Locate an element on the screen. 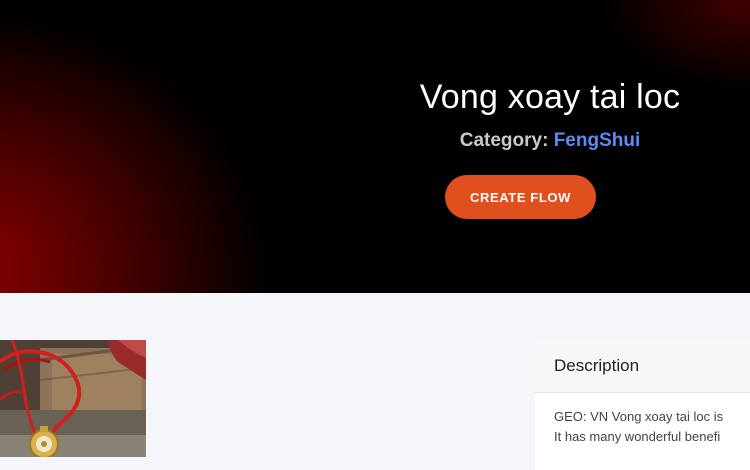  description-line-1: GEO: VN Vong xoay tai loc is is located at coordinates (639, 416).